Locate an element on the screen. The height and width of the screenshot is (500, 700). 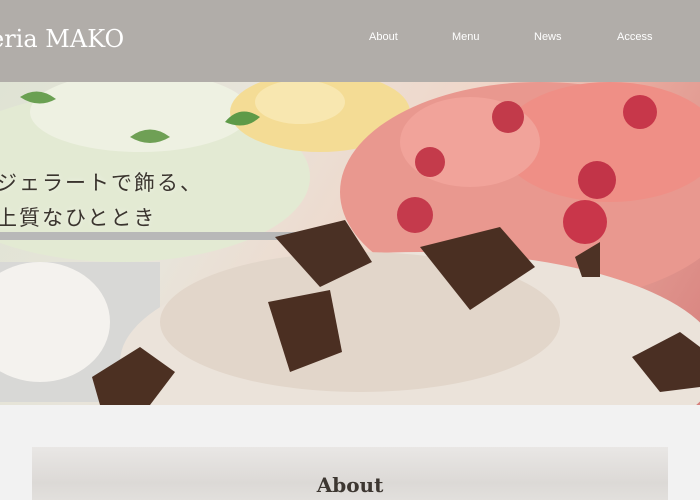
hero-tagline-line-2: 上質なひととき is located at coordinates (78, 218).